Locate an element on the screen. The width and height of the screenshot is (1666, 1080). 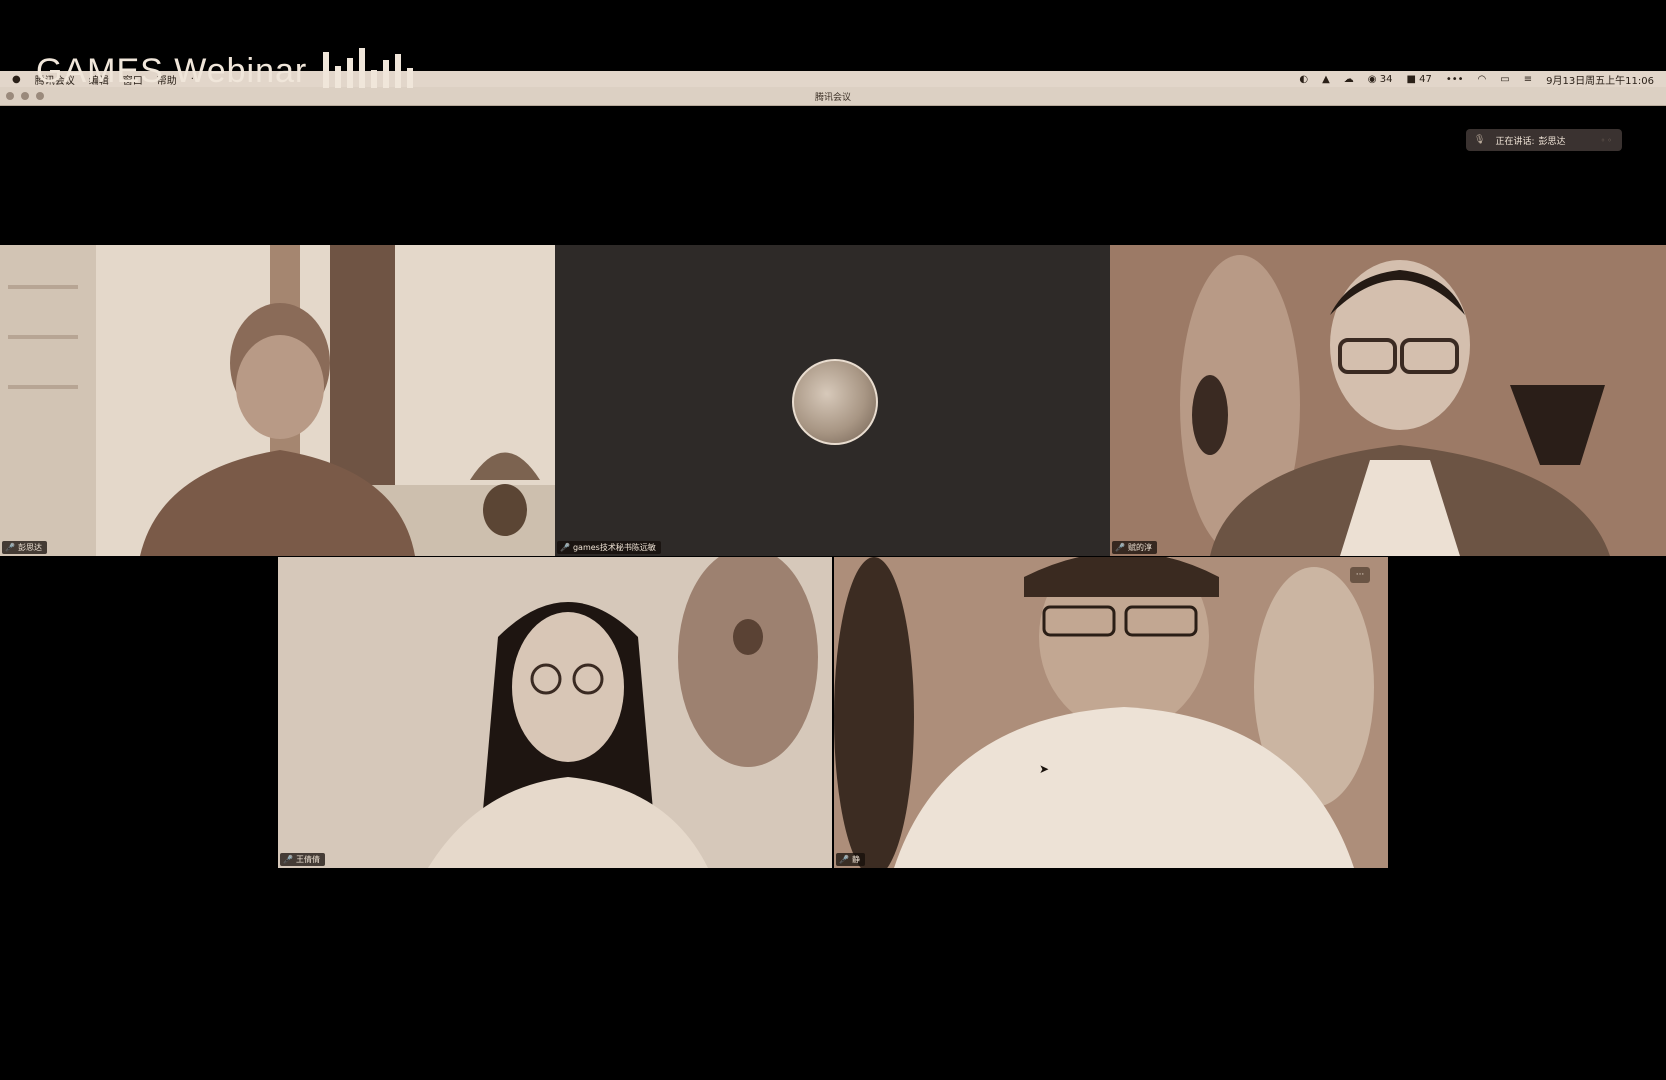
more-icon: ••• is located at coordinates (1455, 79).